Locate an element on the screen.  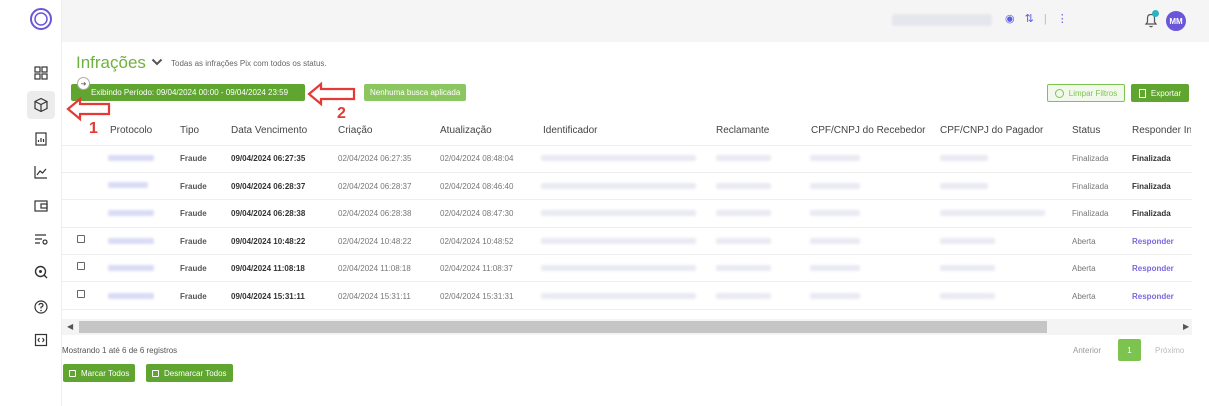
more-icon: ⋮ is located at coordinates (1062, 18).